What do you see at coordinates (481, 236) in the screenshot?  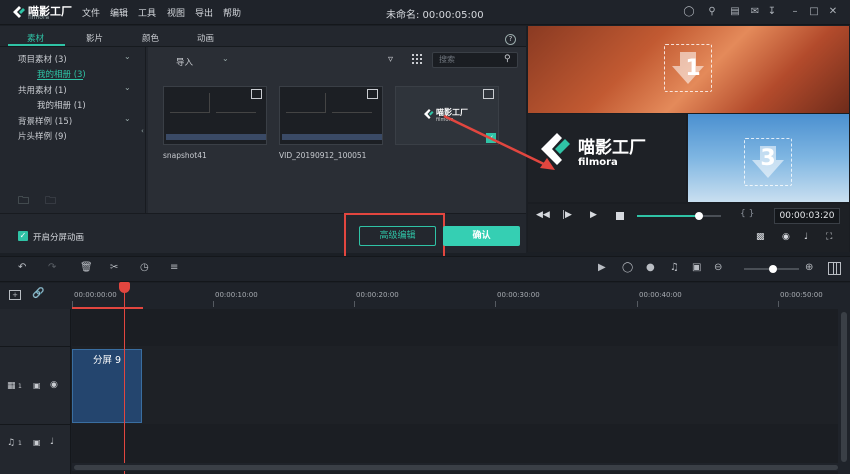 I see `confirm-button: 确认` at bounding box center [481, 236].